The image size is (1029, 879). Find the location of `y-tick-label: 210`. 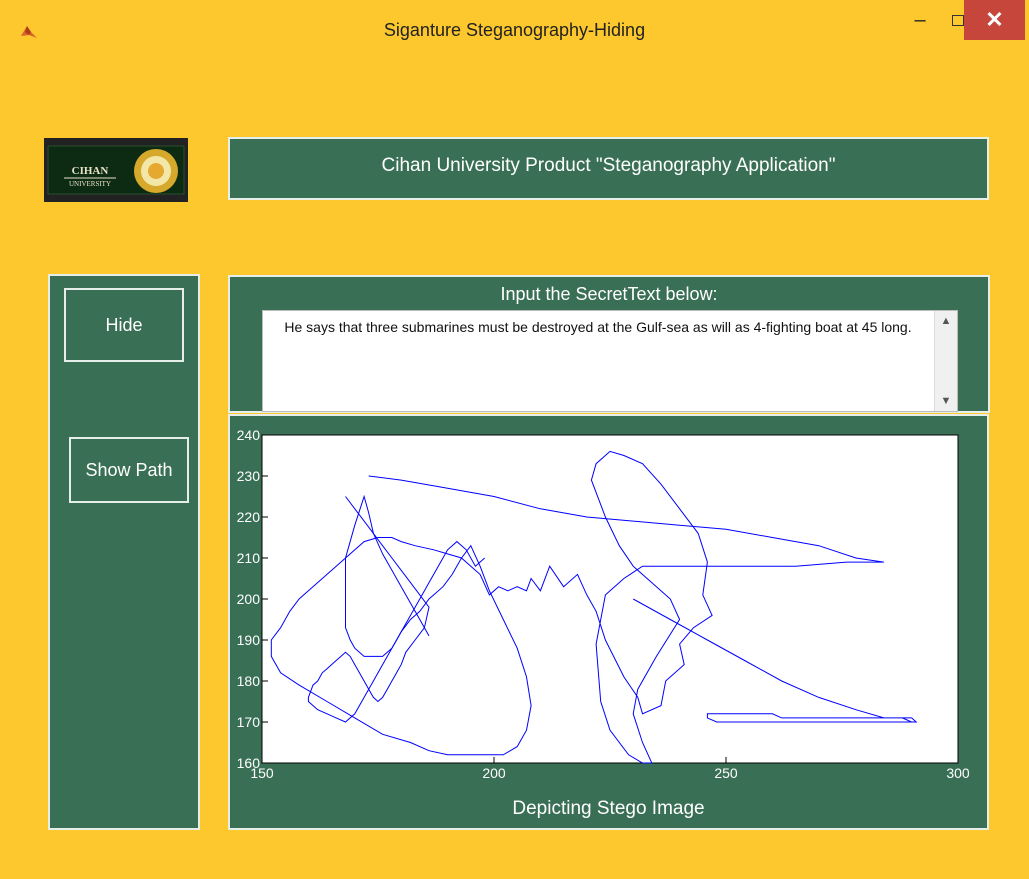

y-tick-label: 210 is located at coordinates (249, 558).